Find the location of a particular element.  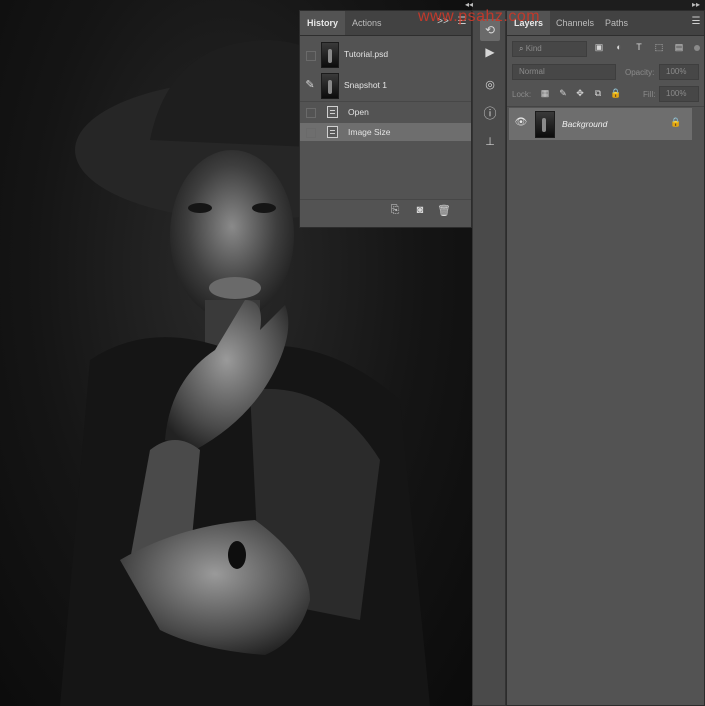

history-state-image-size: Image Size is located at coordinates (385, 132).